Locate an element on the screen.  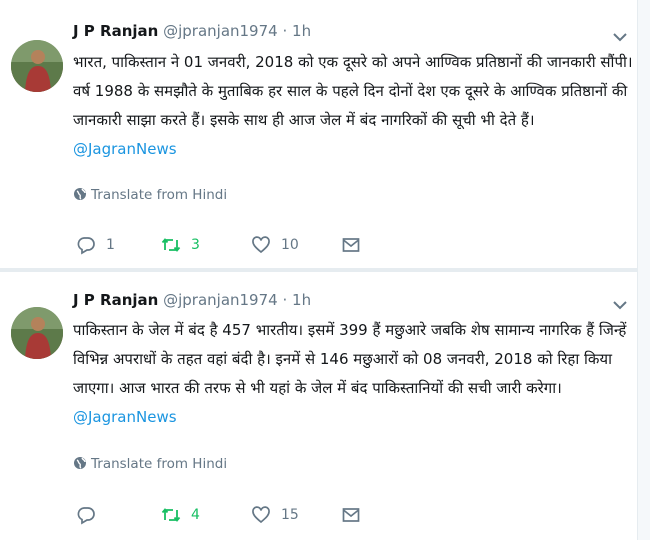
retweet-count: 4 is located at coordinates (195, 515).